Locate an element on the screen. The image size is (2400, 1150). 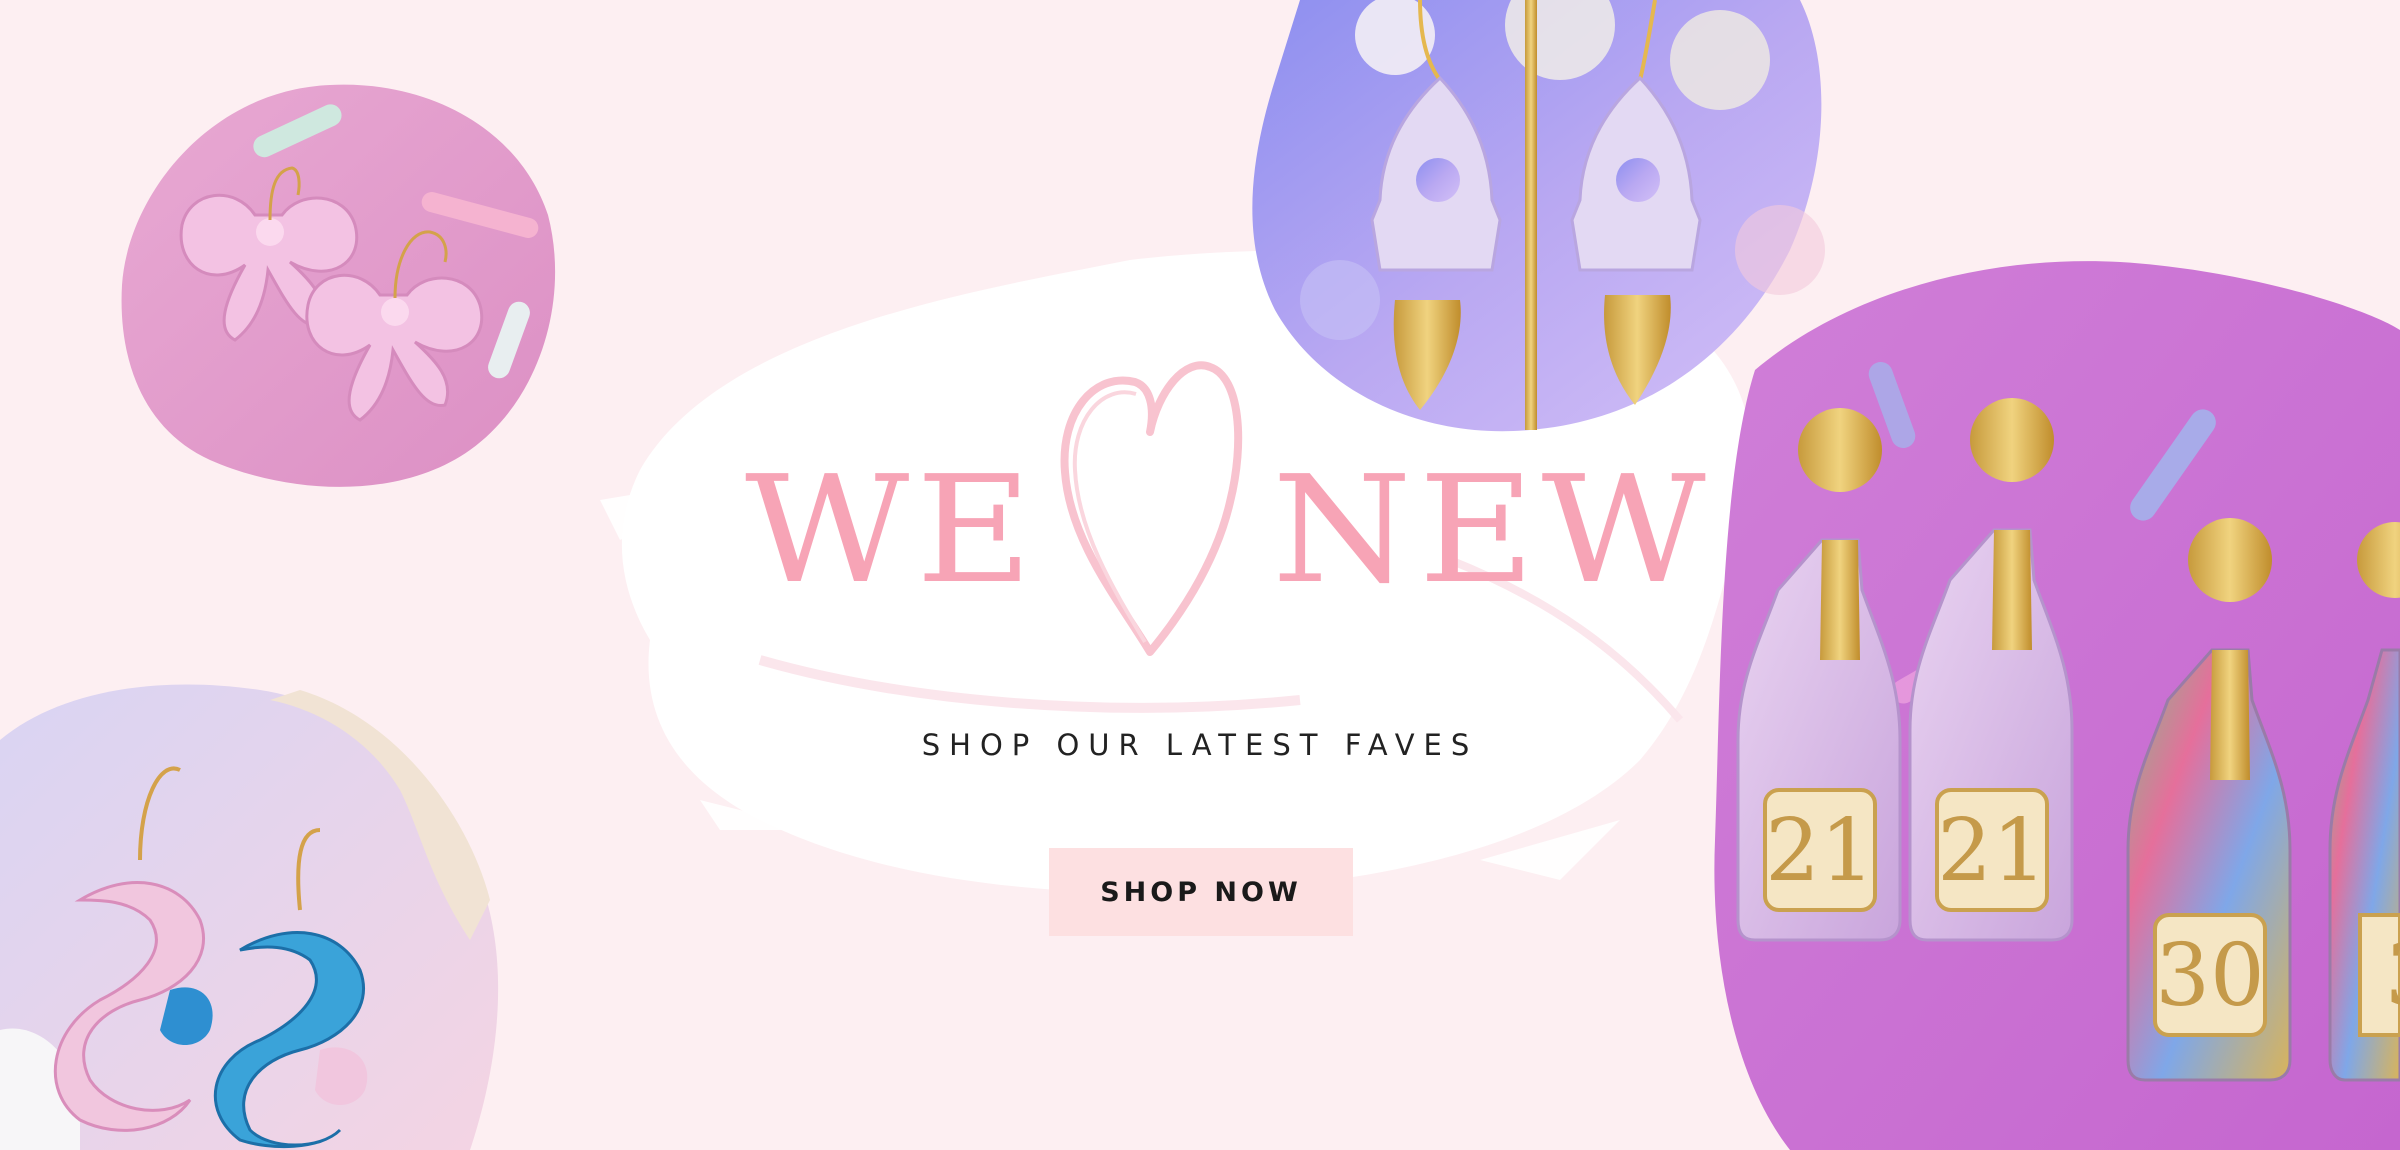
shop-now-button: SHOP NOW is located at coordinates (1201, 892).